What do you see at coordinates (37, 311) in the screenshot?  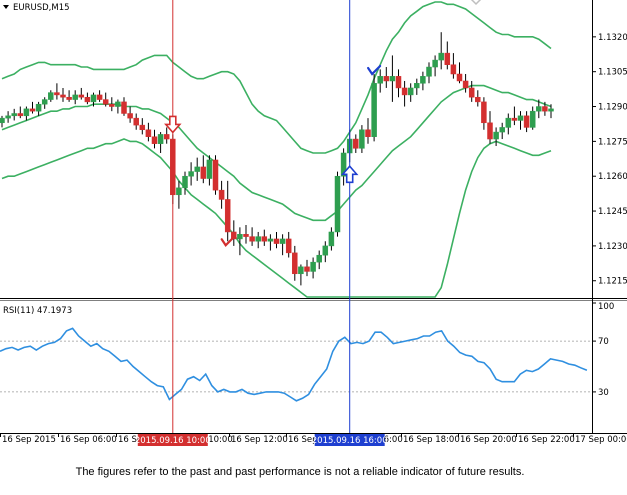 I see `indicator-label: RSI(11) 47.1973` at bounding box center [37, 311].